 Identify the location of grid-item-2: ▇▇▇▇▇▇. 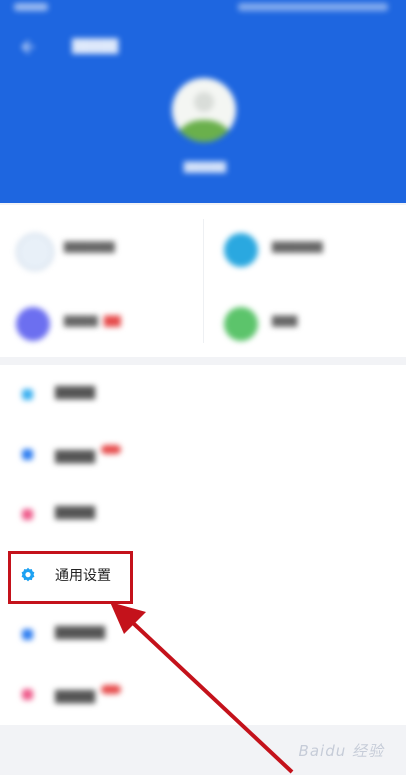
(307, 246).